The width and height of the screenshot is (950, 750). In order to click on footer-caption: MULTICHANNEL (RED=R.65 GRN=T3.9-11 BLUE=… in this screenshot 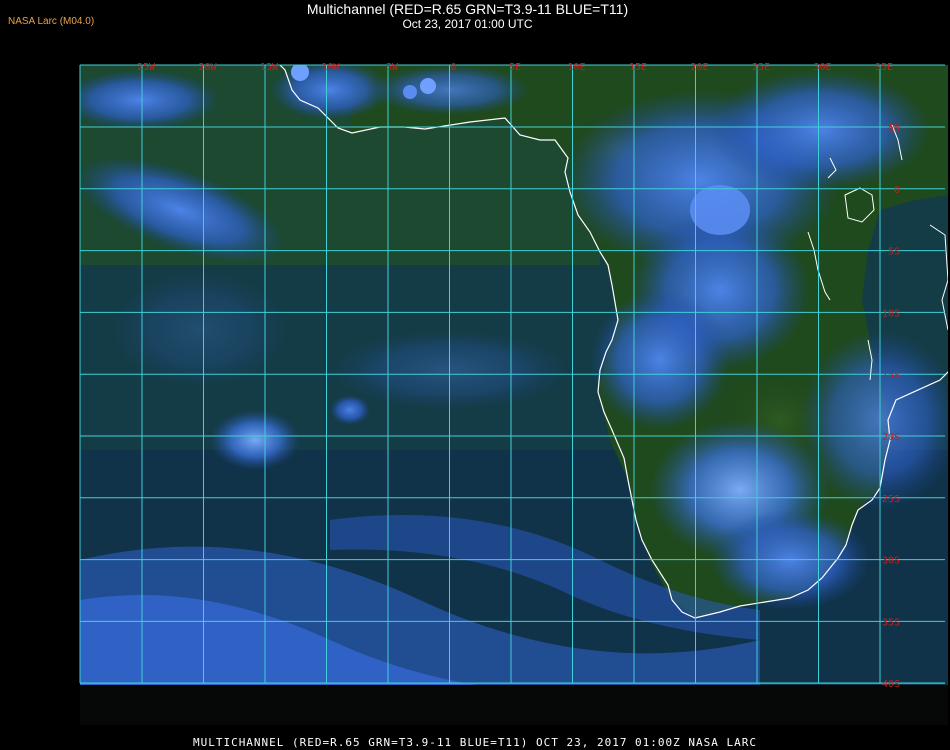, I will do `click(475, 742)`.